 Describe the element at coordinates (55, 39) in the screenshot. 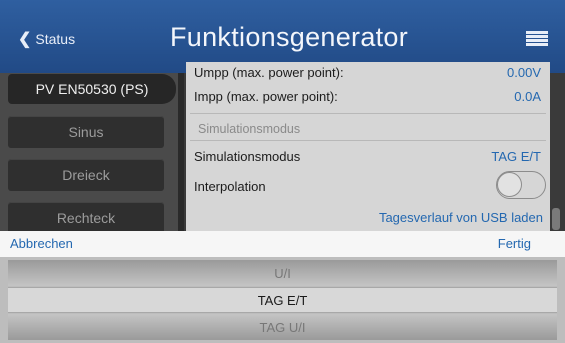

I see `back-label: Status` at that location.